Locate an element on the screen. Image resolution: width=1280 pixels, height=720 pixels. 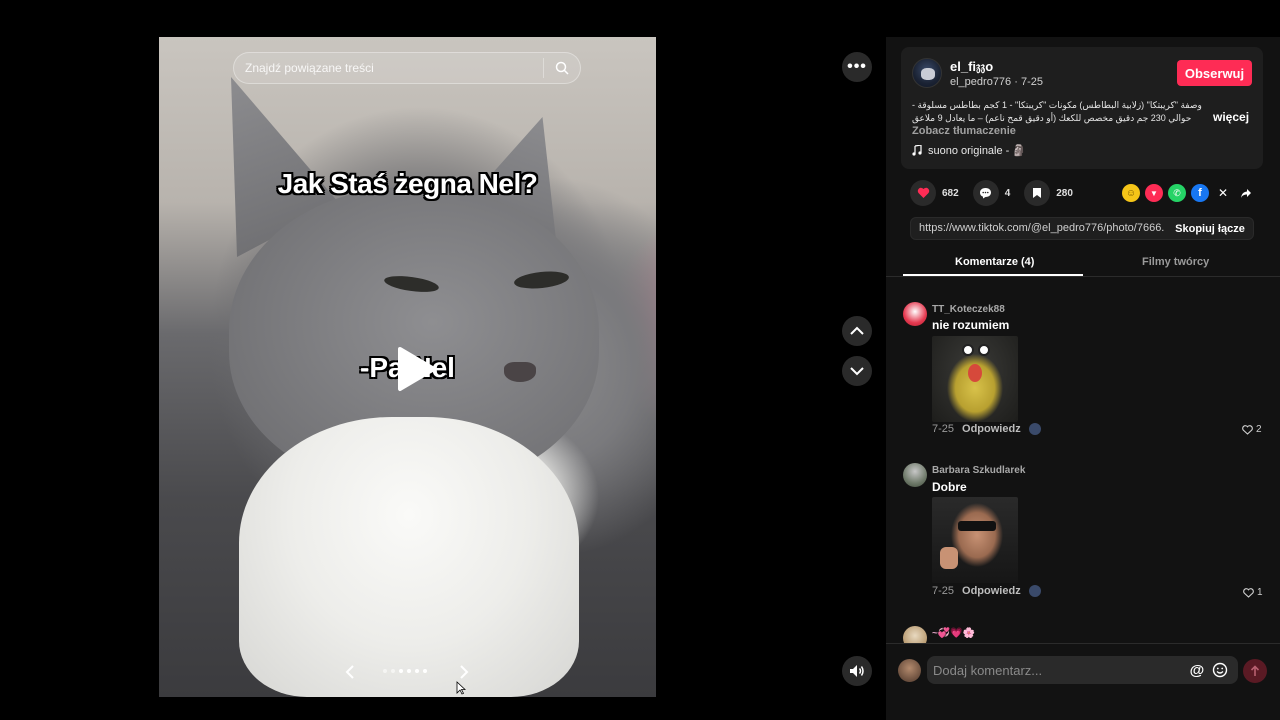
previous-post-button is located at coordinates (857, 331).